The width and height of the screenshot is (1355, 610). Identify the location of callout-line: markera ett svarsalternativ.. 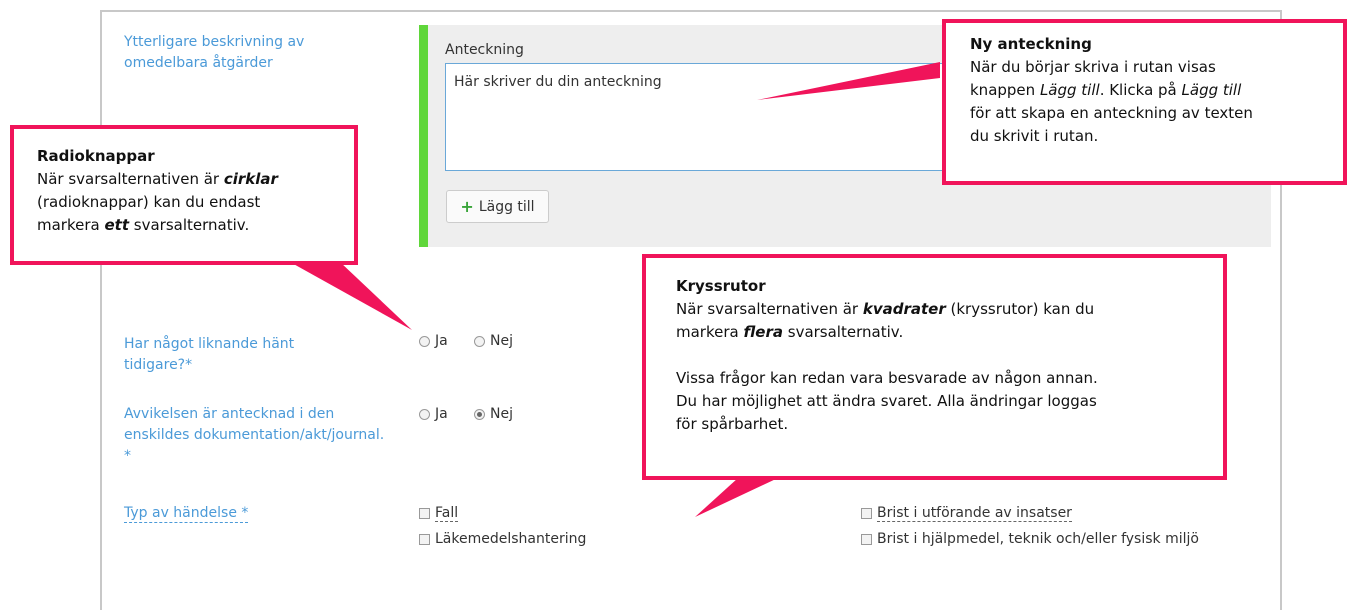
(143, 225).